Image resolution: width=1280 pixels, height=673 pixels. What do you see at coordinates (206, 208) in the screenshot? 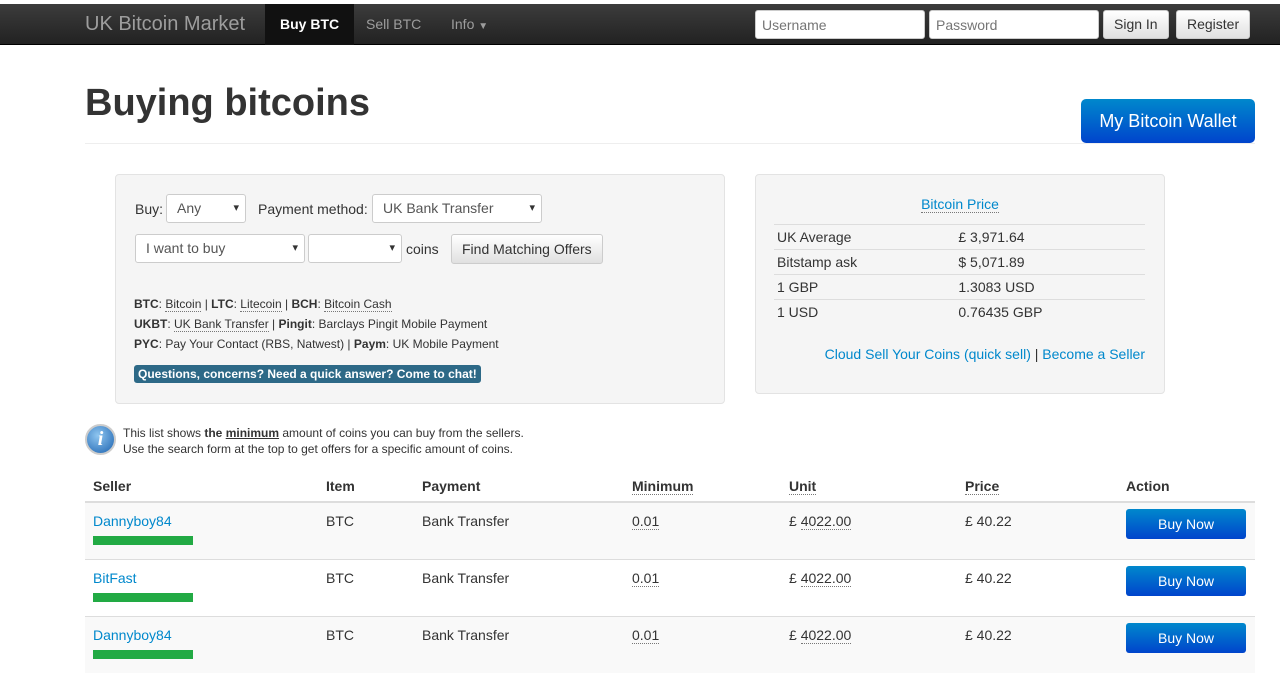
I see `coin-select: Any` at bounding box center [206, 208].